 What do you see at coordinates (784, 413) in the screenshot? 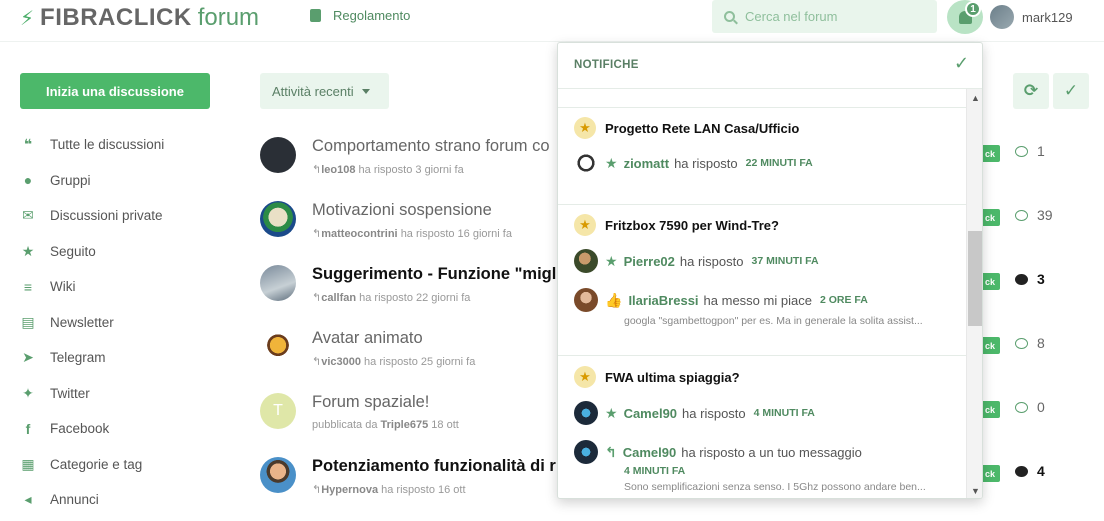
I see `notification-time: 4 MINUTI FA` at bounding box center [784, 413].